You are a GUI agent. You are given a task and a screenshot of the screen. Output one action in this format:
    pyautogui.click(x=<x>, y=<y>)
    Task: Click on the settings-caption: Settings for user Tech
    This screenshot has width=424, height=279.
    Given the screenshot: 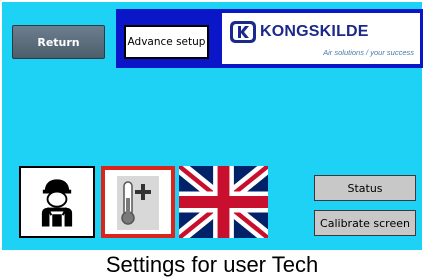 What is the action you would take?
    pyautogui.click(x=212, y=264)
    